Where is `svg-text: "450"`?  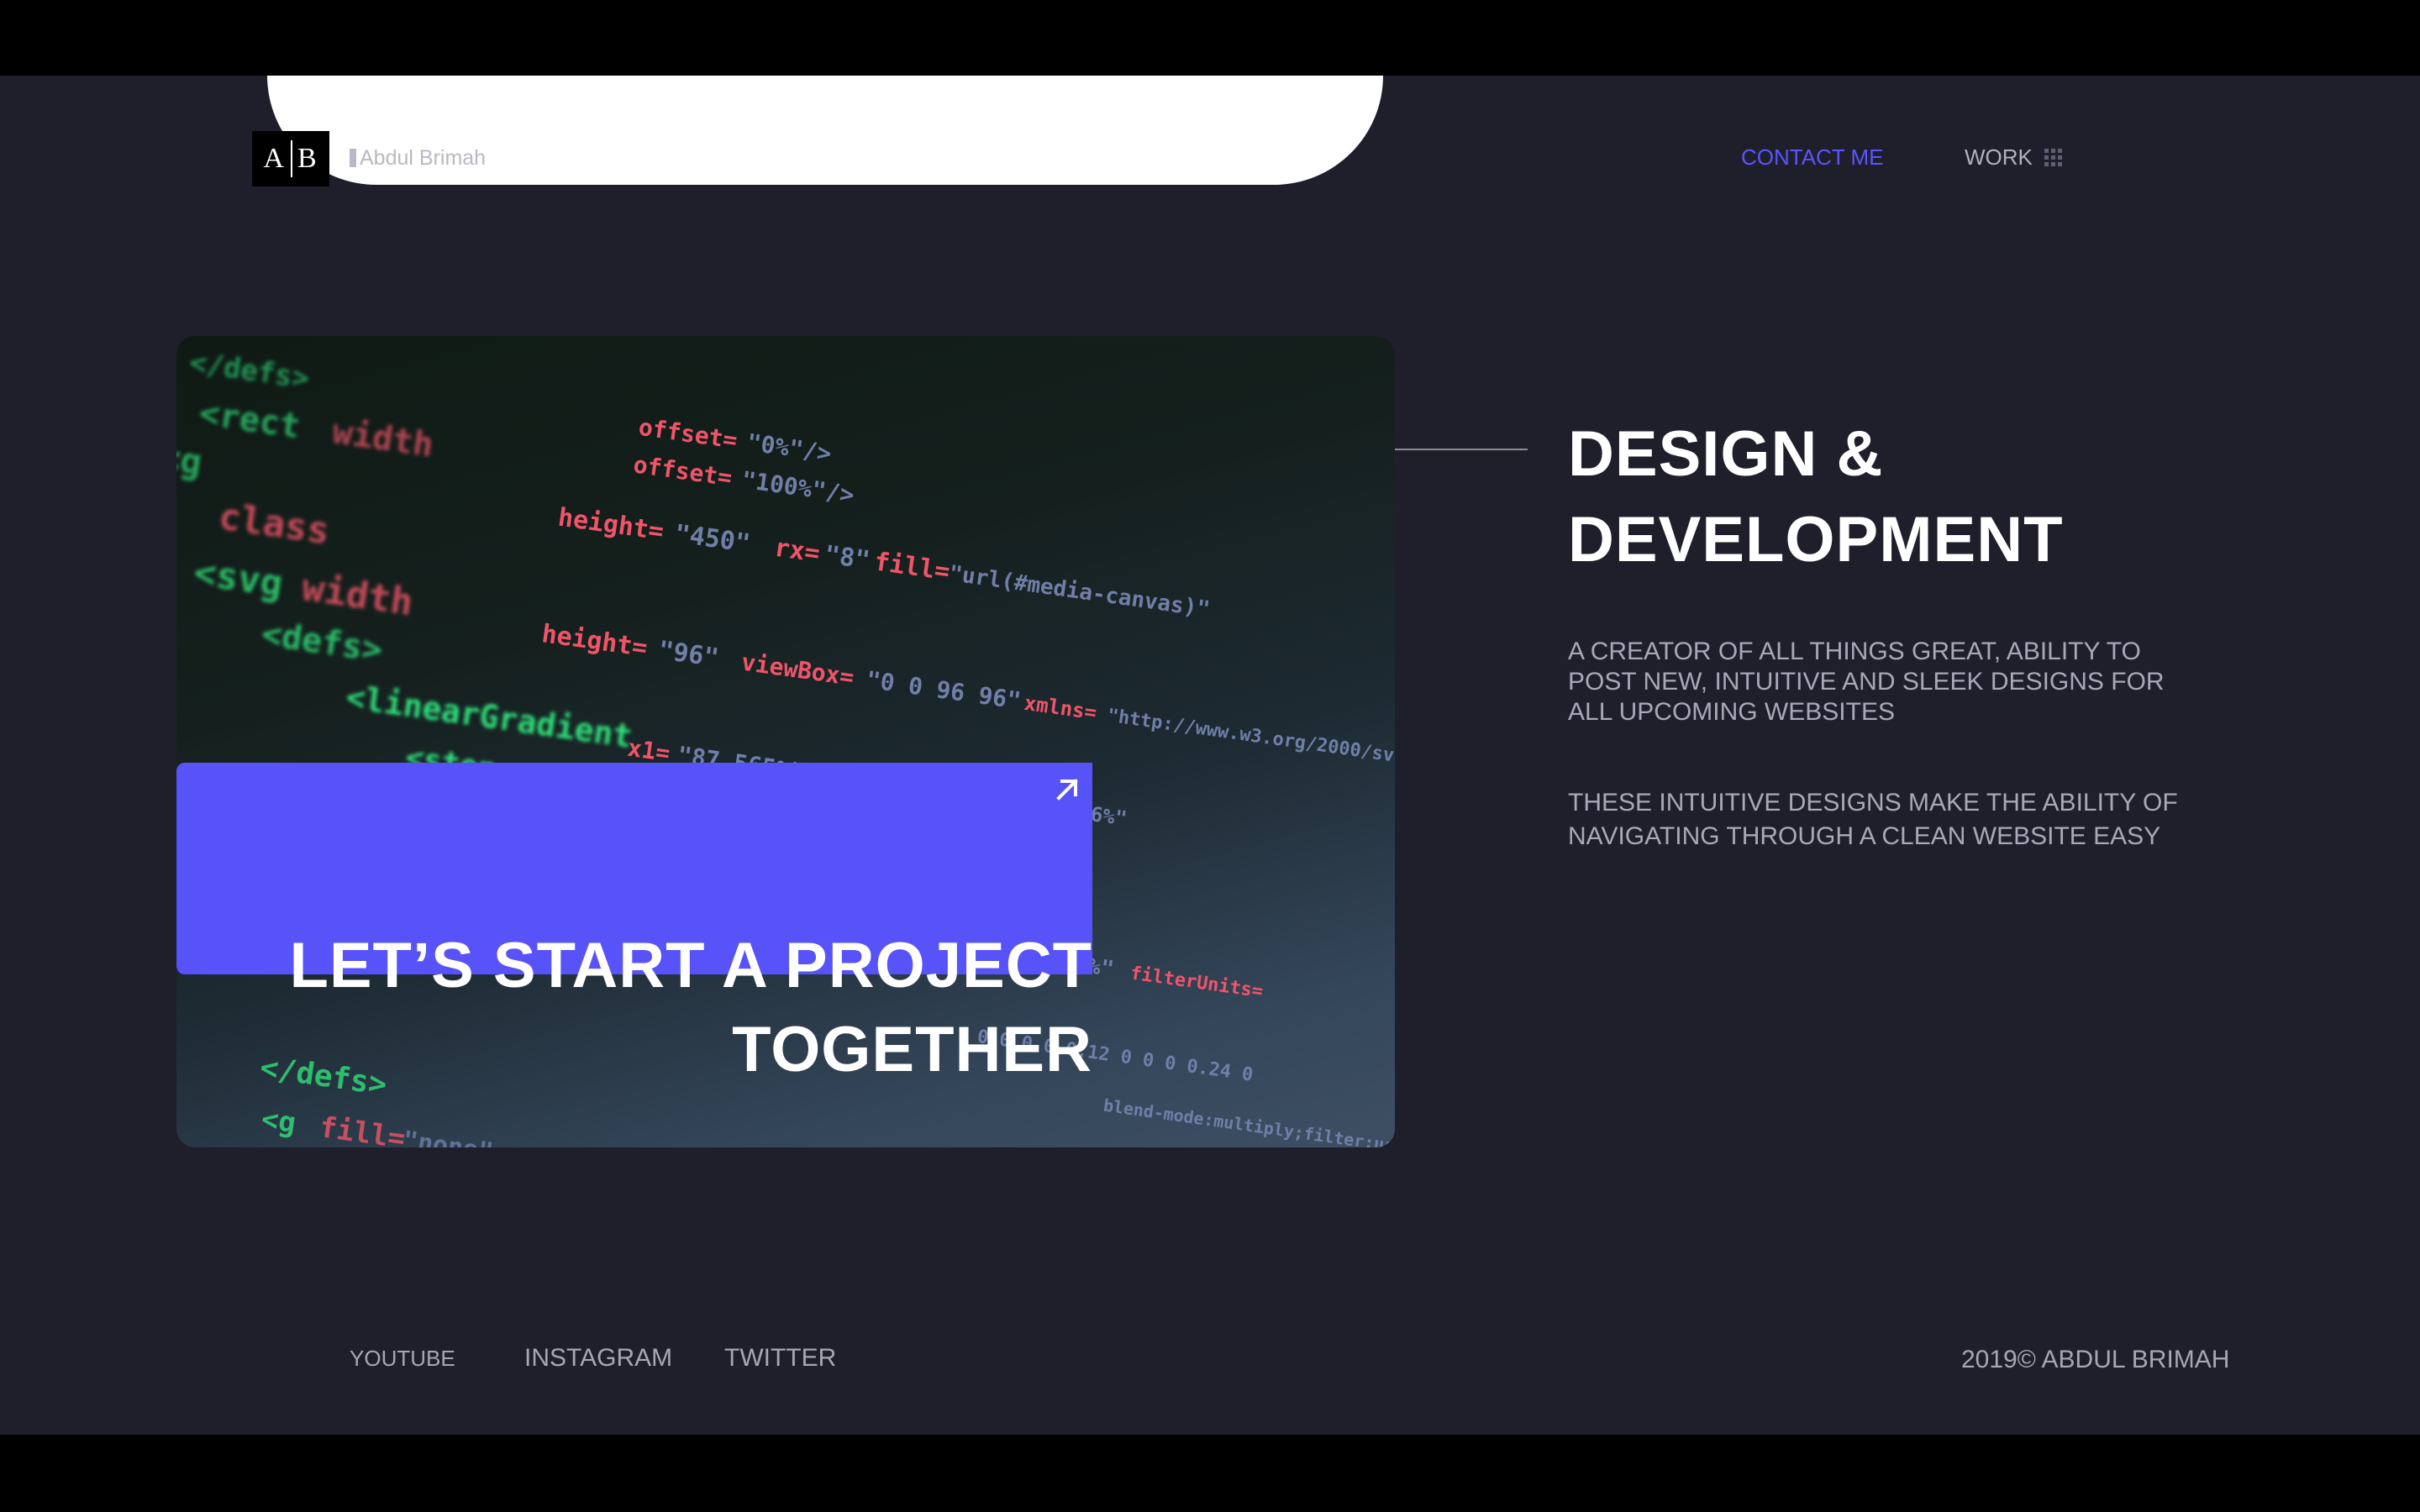 svg-text: "450" is located at coordinates (712, 539).